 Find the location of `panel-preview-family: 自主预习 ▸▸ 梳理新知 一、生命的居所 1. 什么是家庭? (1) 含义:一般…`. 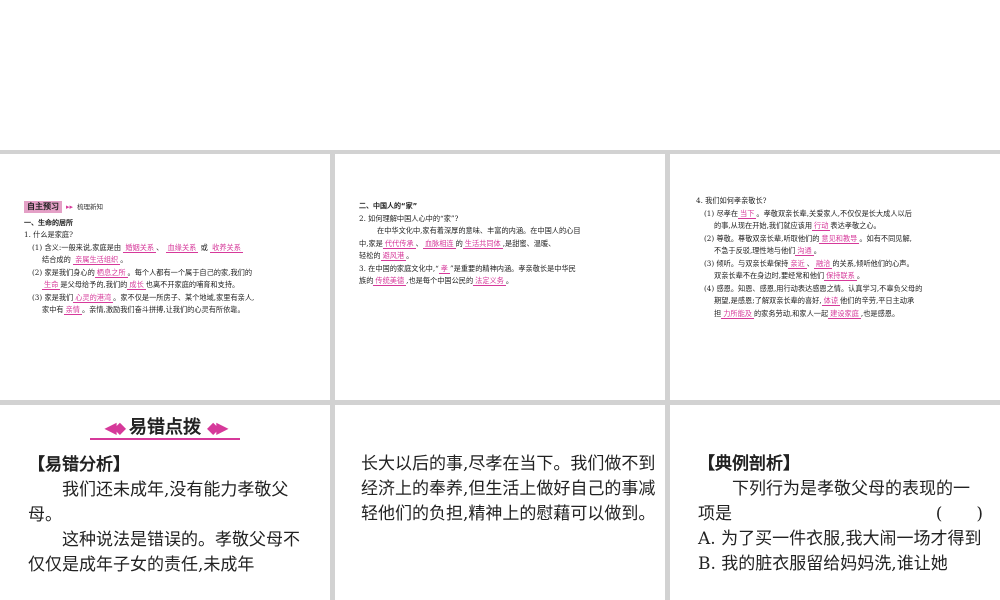

panel-preview-family: 自主预习 ▸▸ 梳理新知 一、生命的居所 1. 什么是家庭? (1) 含义:一般… is located at coordinates (165, 277).